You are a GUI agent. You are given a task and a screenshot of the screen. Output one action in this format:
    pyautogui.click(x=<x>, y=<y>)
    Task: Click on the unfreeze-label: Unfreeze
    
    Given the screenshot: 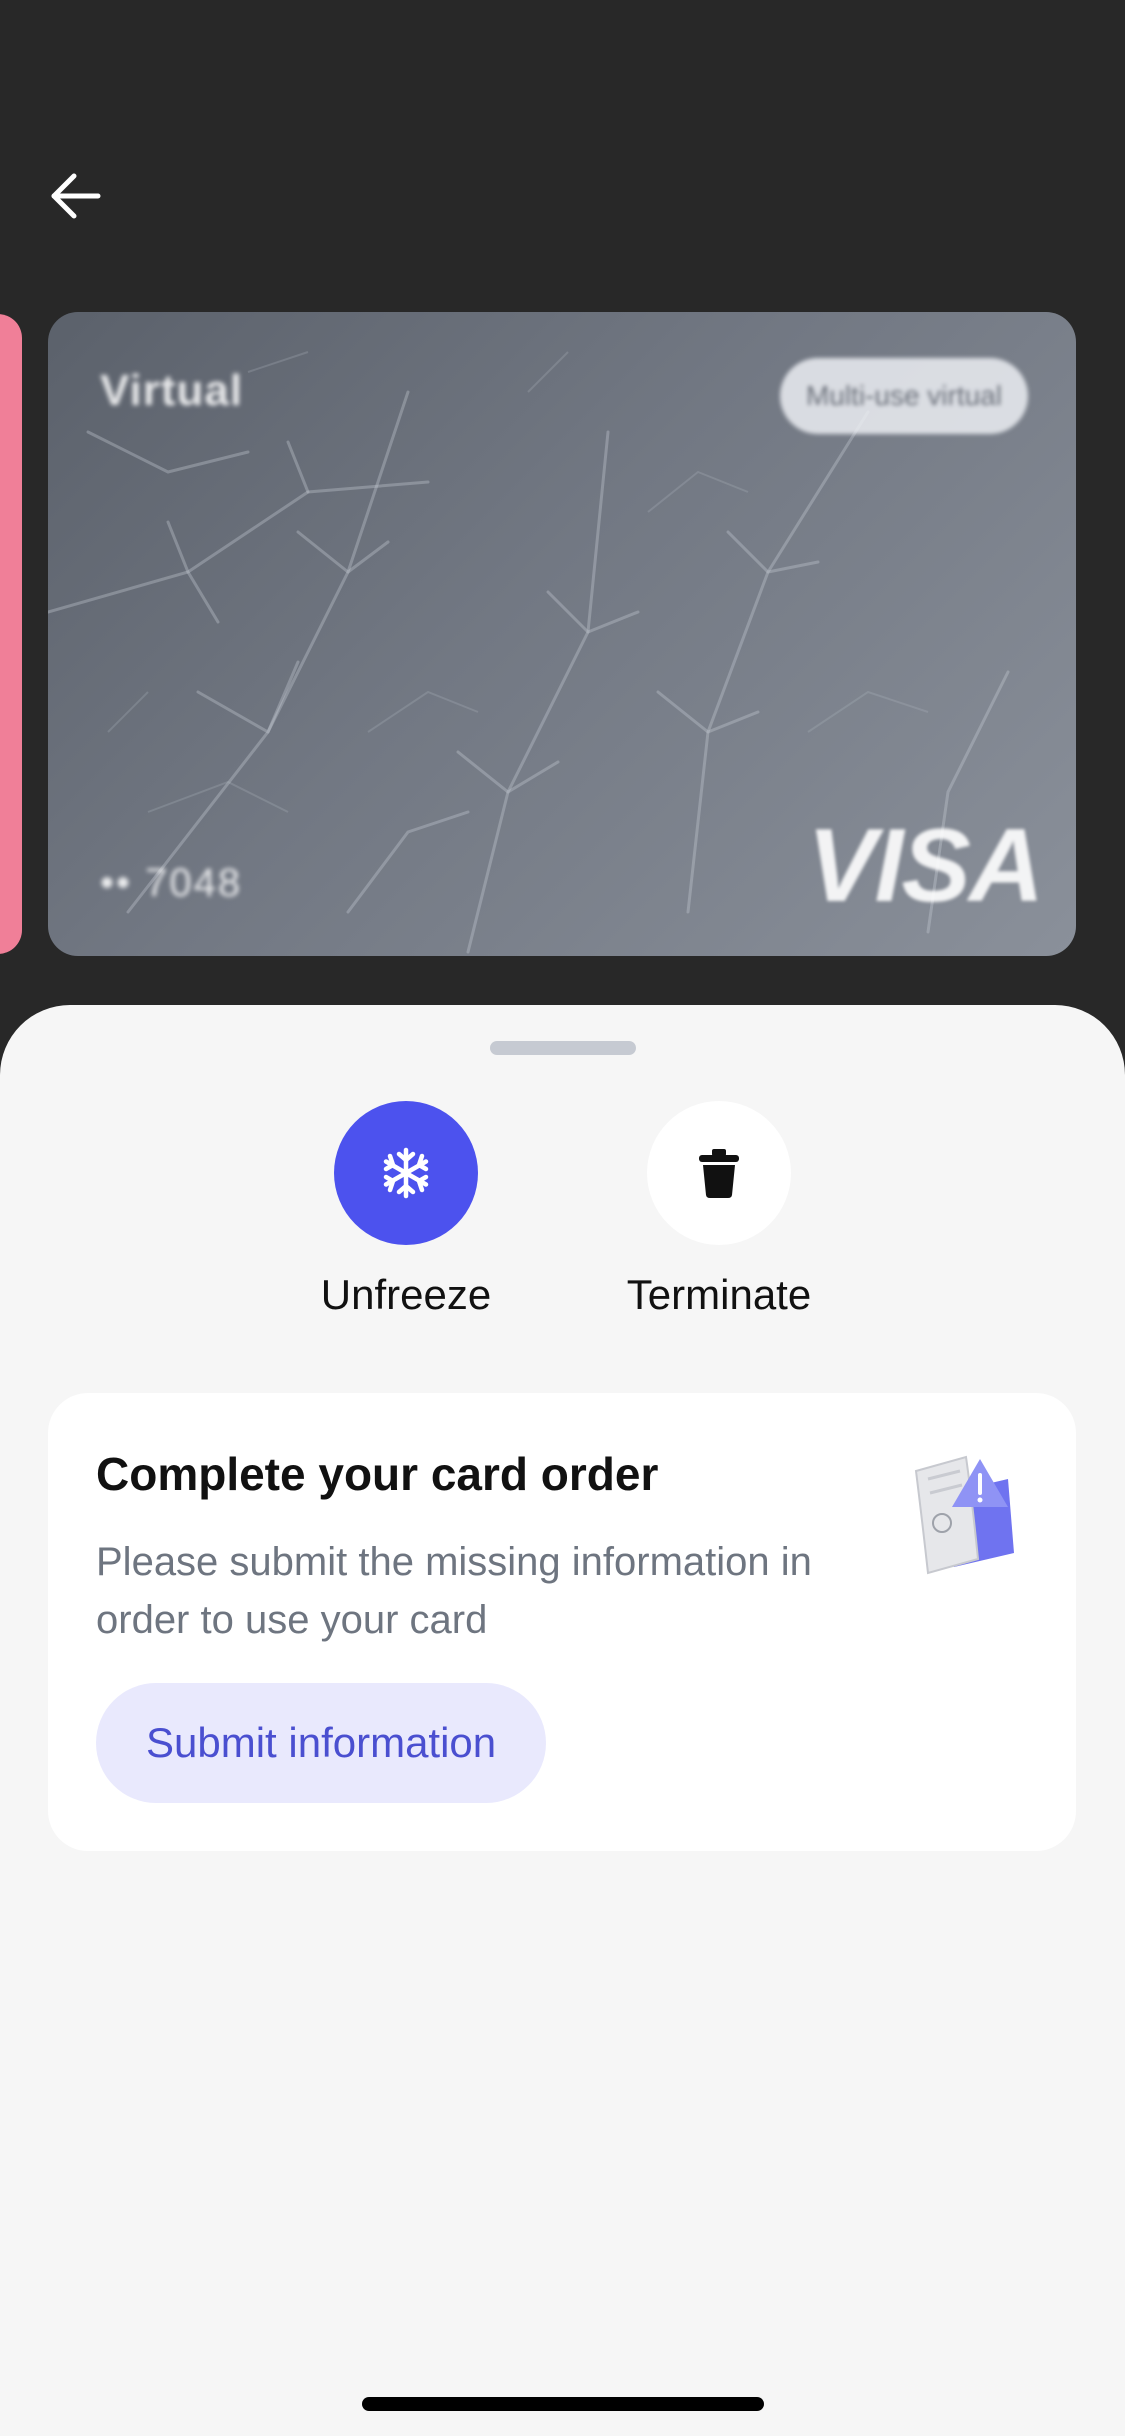 What is the action you would take?
    pyautogui.click(x=406, y=1294)
    